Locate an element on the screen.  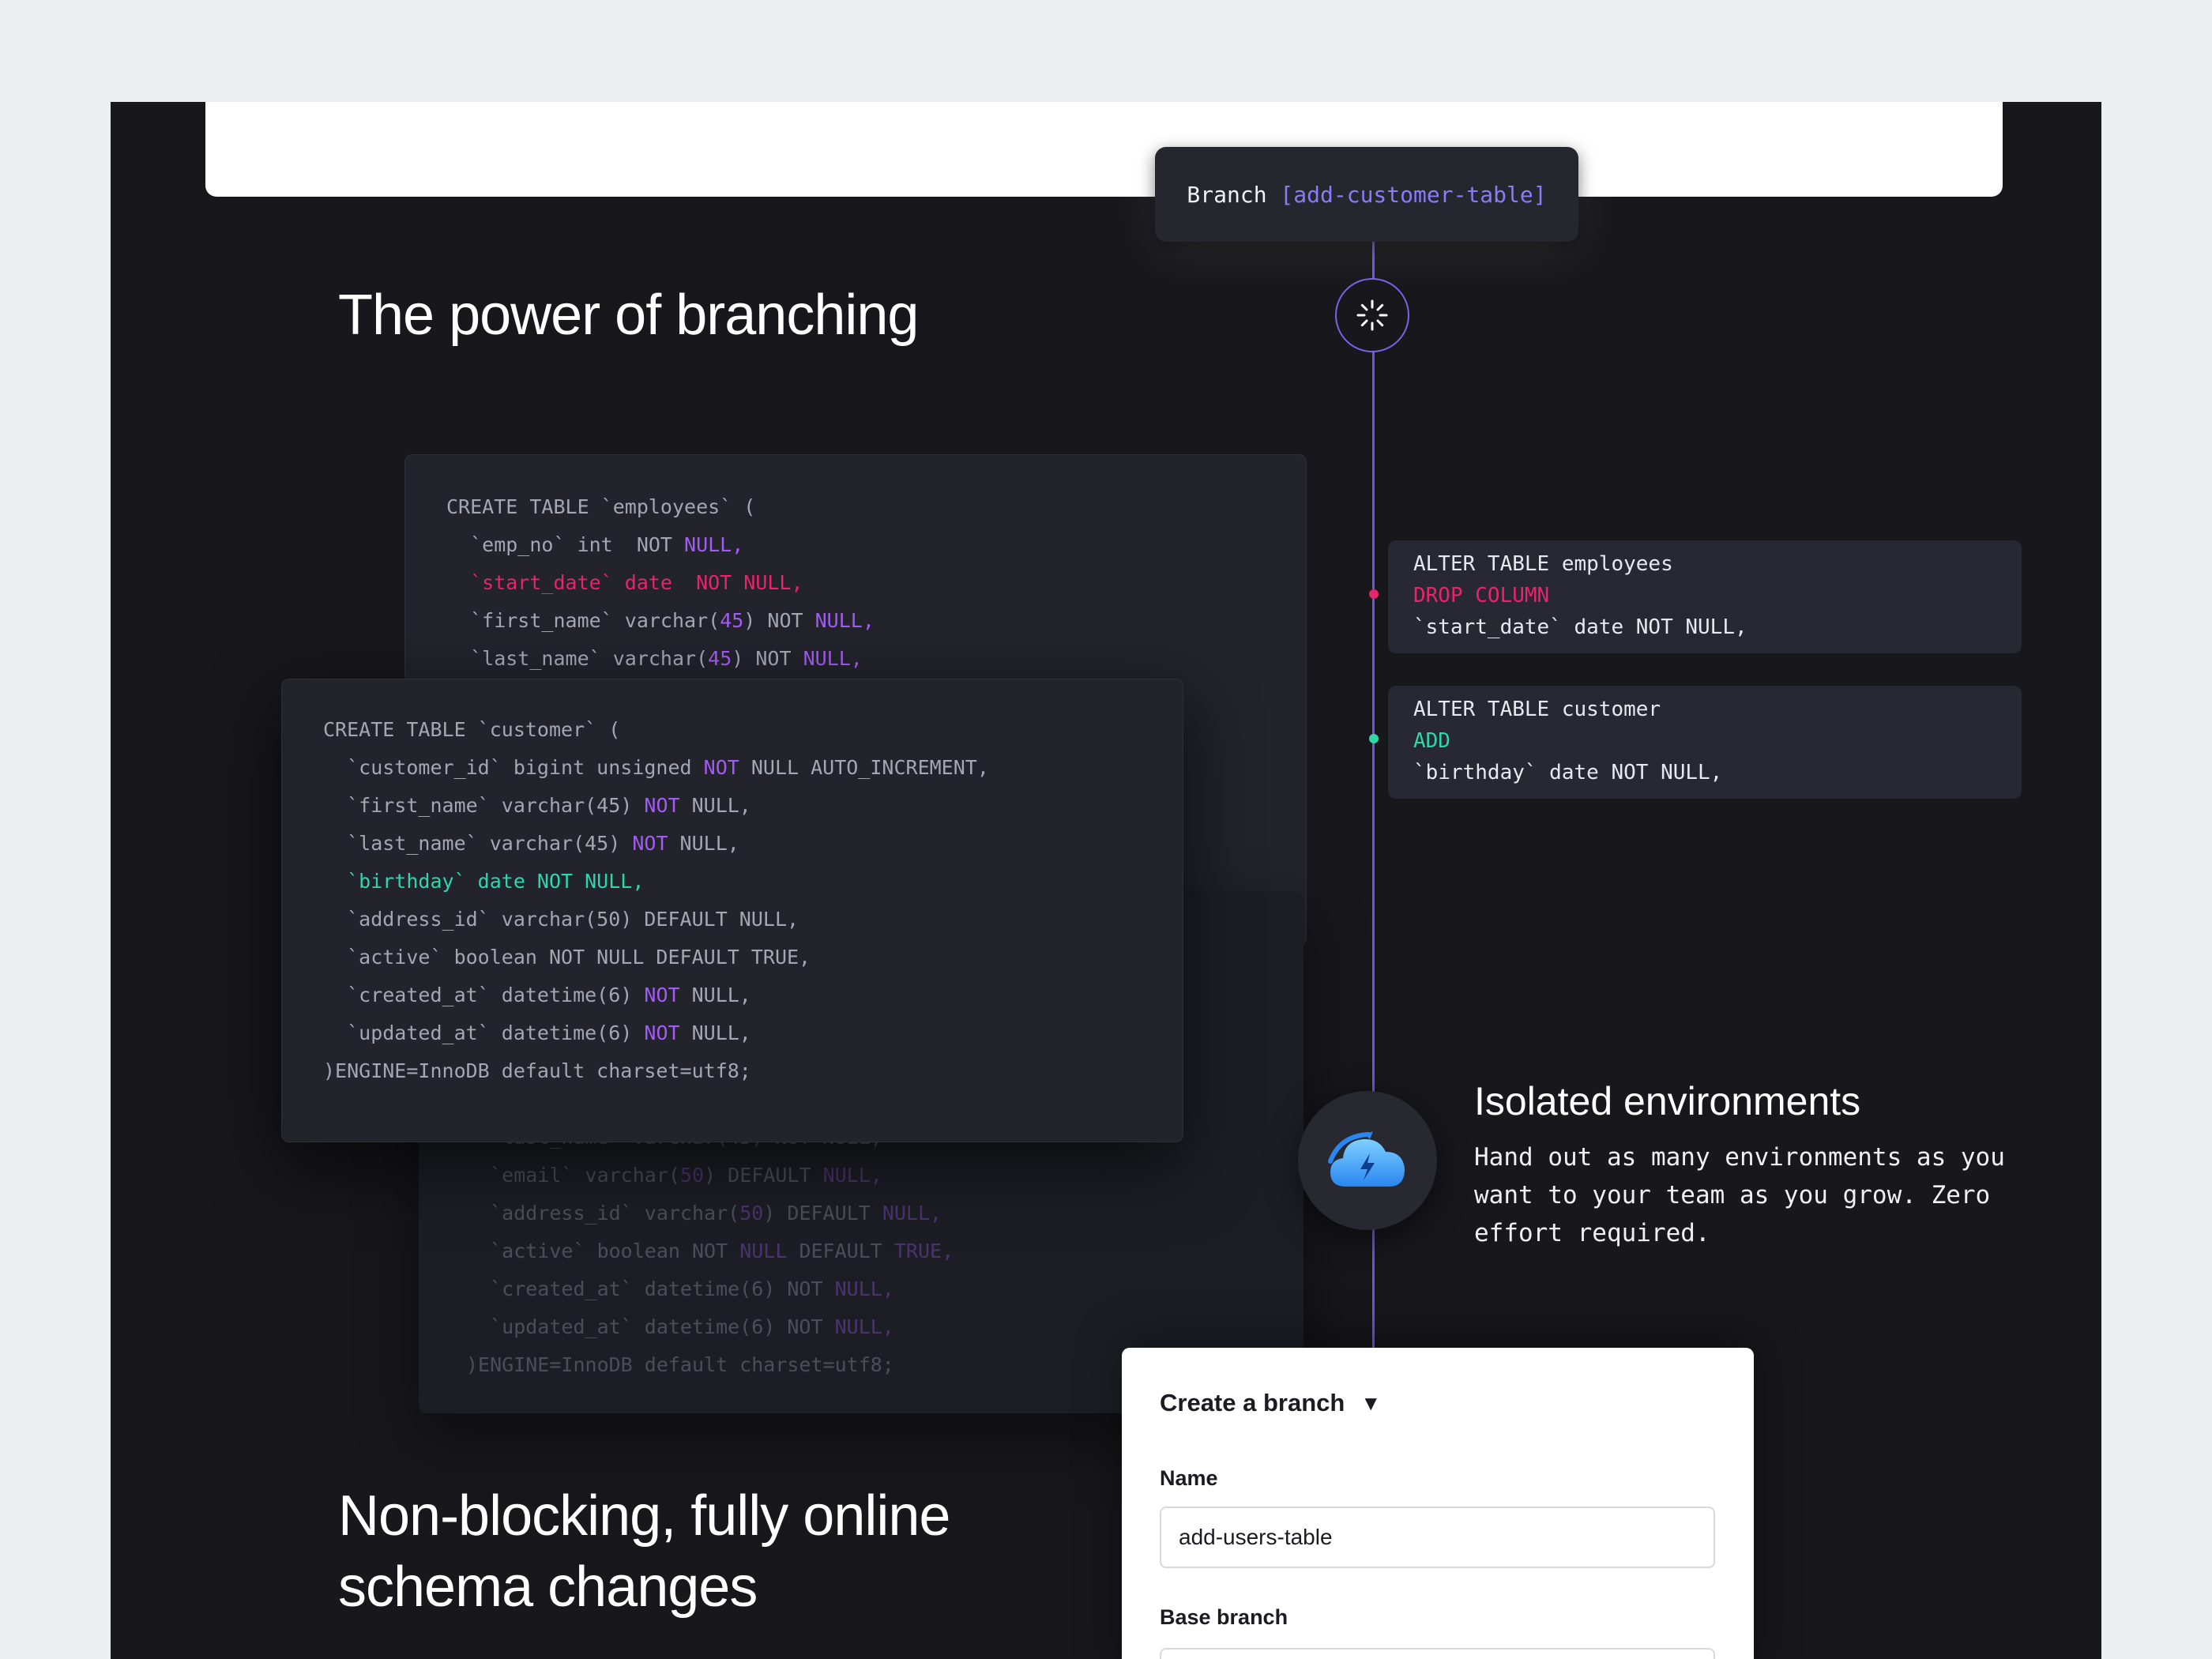
code-token: `address_id` varchar( is located at coordinates (603, 1213).